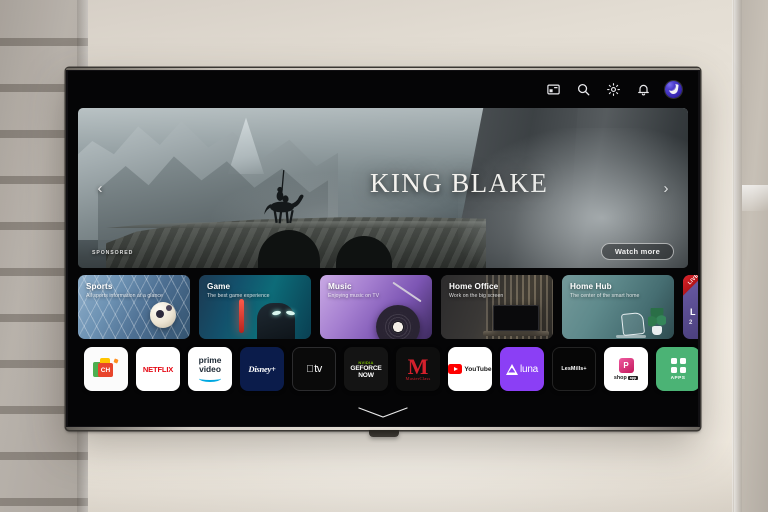 This screenshot has width=768, height=512. What do you see at coordinates (255, 307) in the screenshot?
I see `card-game: Game The best game experience` at bounding box center [255, 307].